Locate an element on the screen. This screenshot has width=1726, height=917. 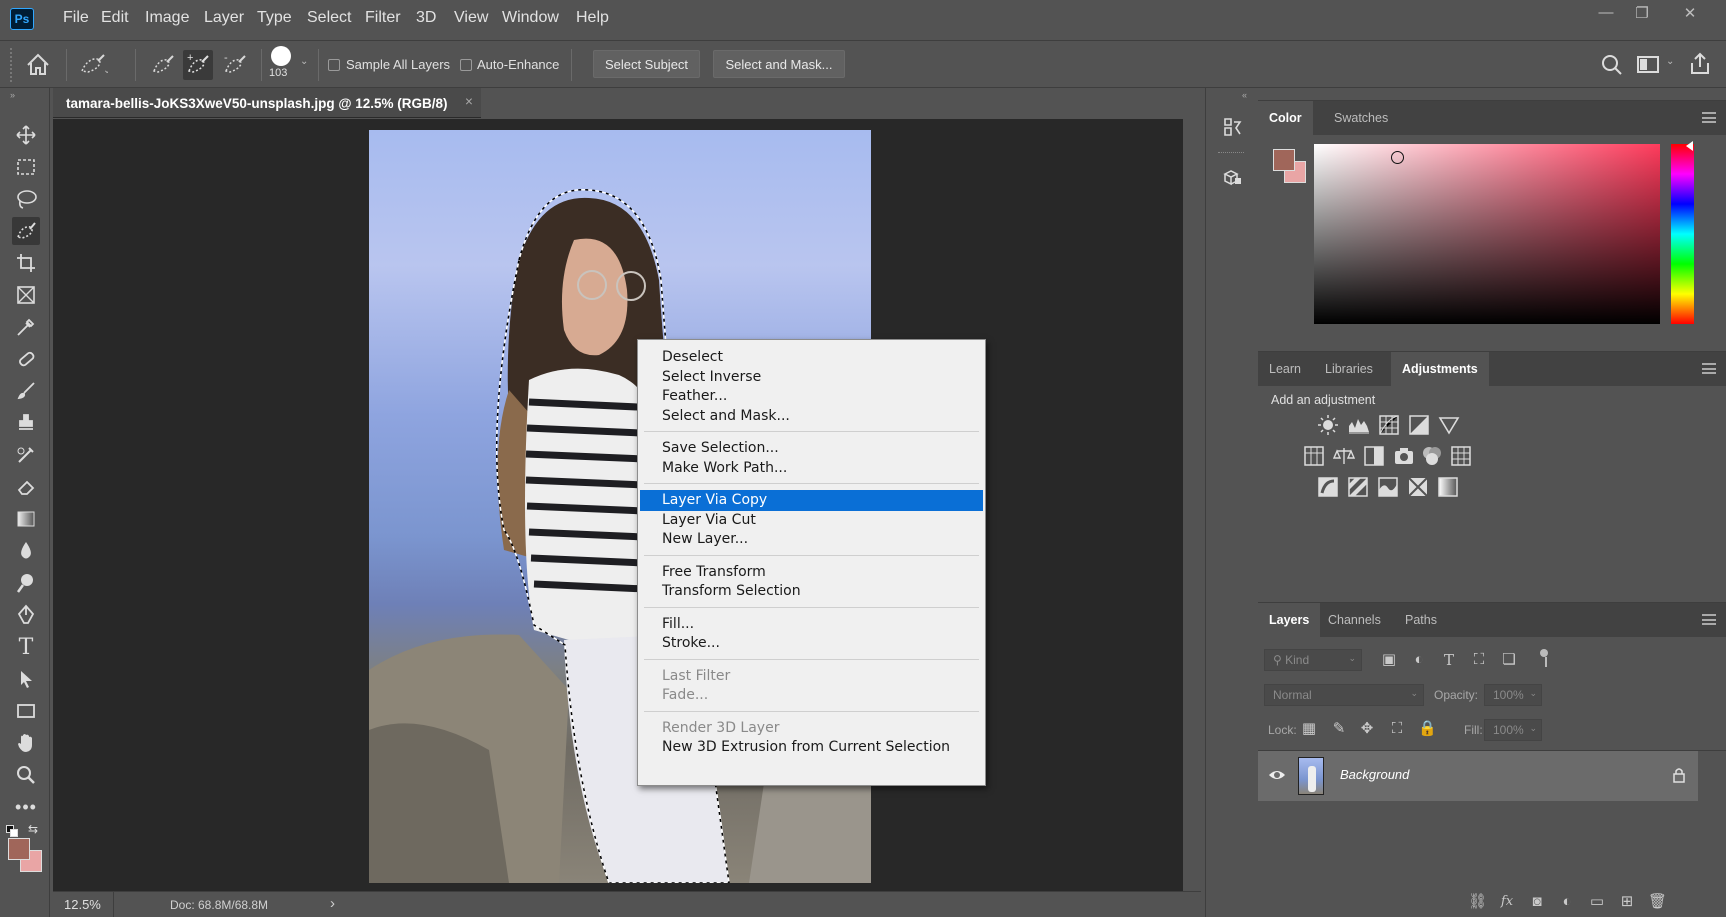
black-white-icon is located at coordinates (1374, 456).